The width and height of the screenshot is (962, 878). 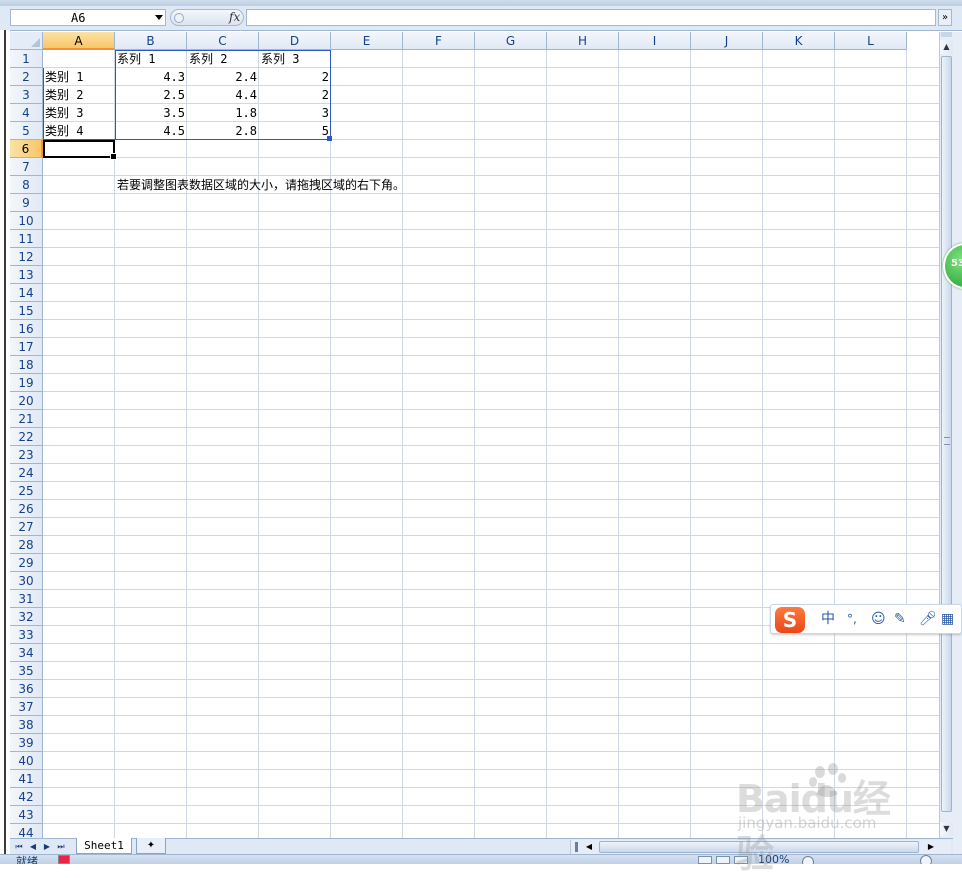 I want to click on row-header-4: 4, so click(x=26, y=113).